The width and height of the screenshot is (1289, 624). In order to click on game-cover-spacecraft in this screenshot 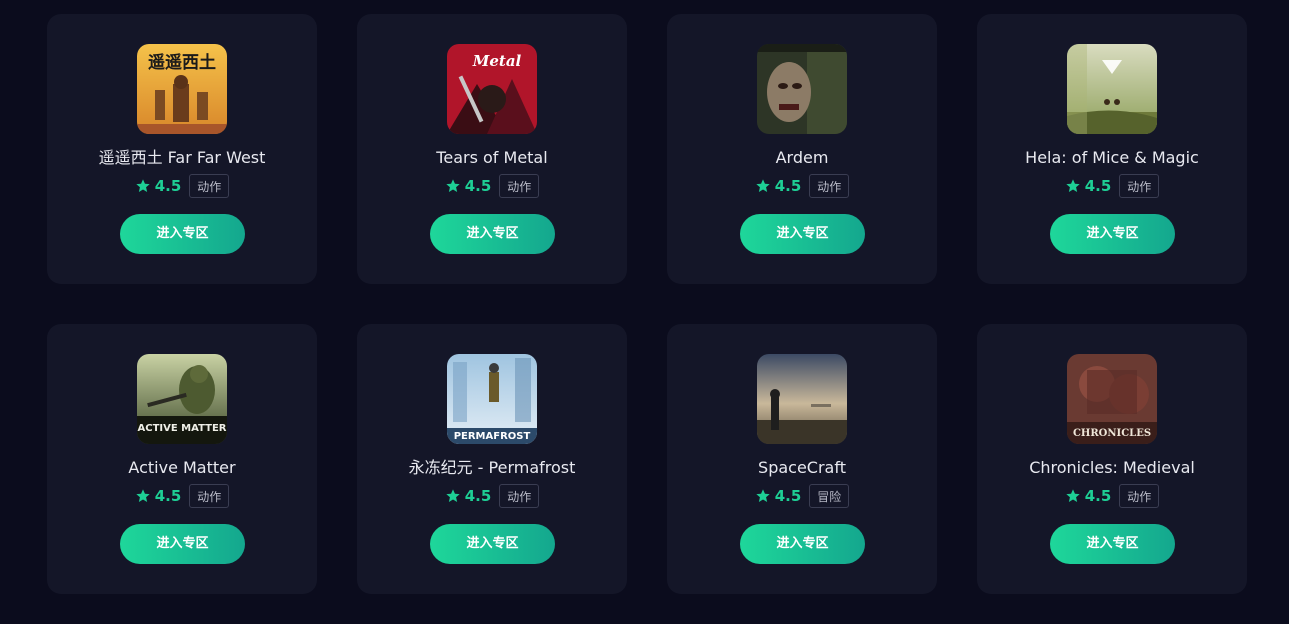, I will do `click(802, 399)`.